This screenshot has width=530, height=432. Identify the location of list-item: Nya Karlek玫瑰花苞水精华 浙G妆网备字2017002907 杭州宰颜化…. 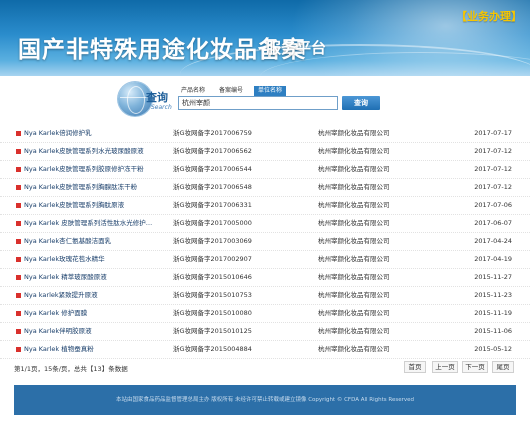
(265, 259).